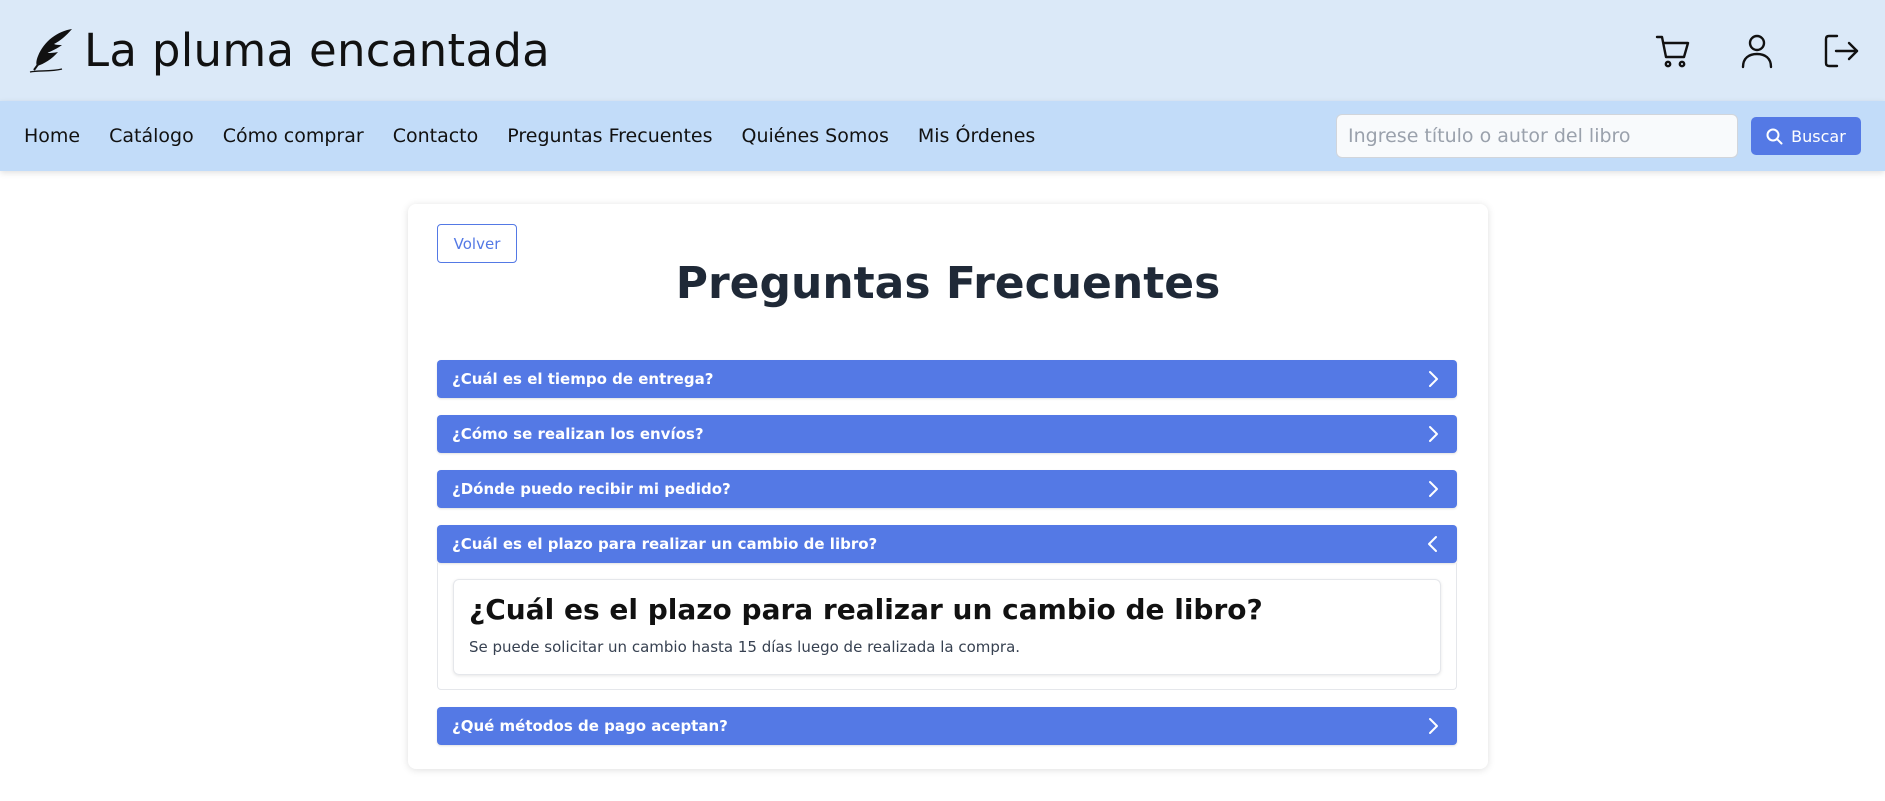 This screenshot has width=1885, height=801. I want to click on header-icons, so click(1757, 51).